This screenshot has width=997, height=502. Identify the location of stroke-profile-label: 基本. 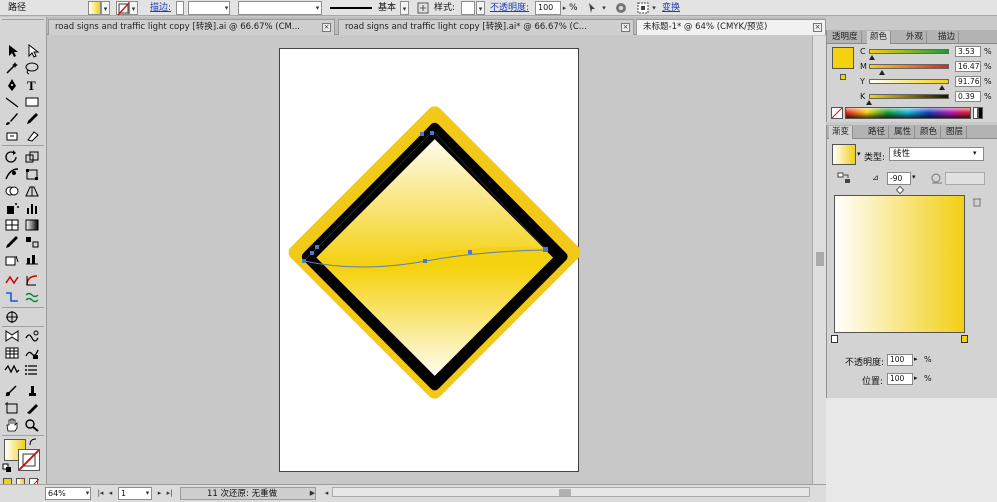
(387, 8).